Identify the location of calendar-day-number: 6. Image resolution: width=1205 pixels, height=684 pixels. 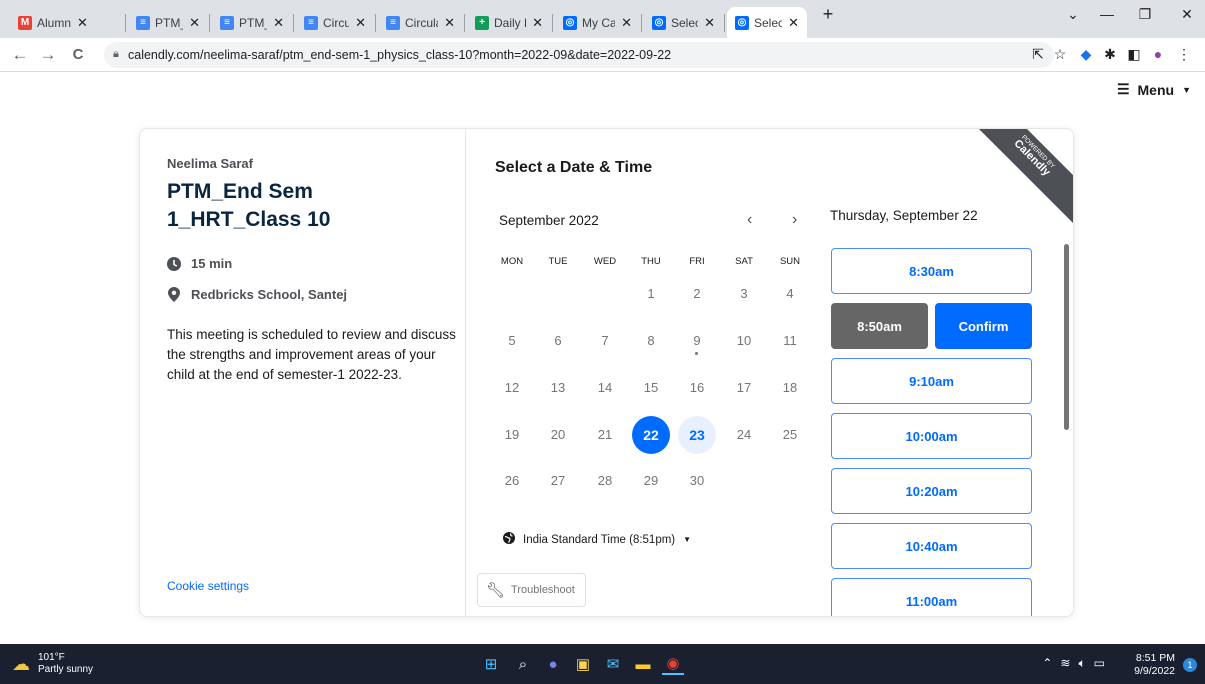
(558, 340).